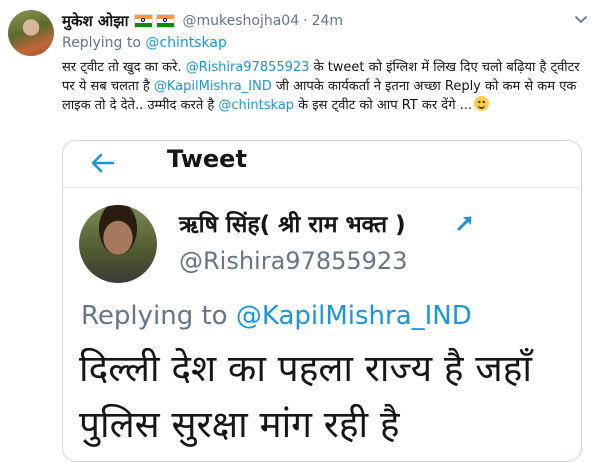 Image resolution: width=600 pixels, height=462 pixels. Describe the element at coordinates (482, 103) in the screenshot. I see `smiley-emoji-icon` at that location.